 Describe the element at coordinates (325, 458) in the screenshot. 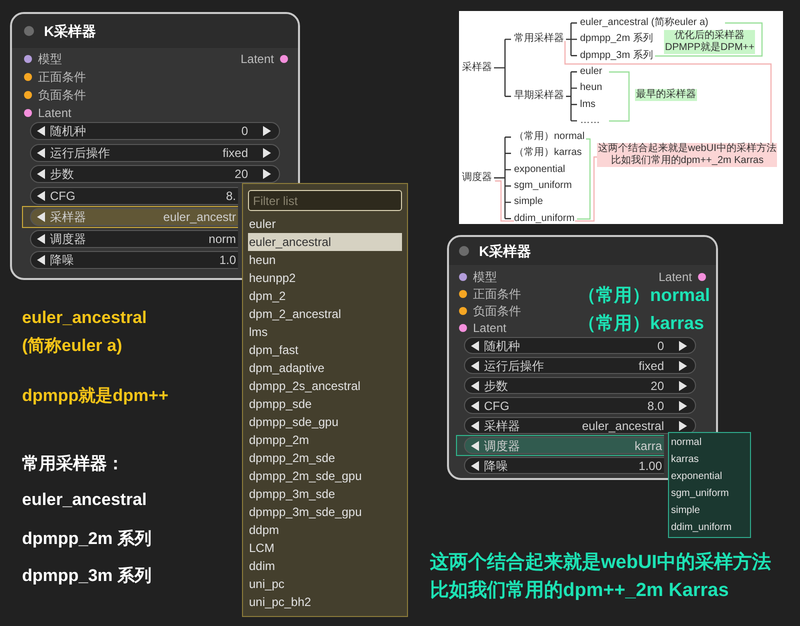

I see `menu-item: dpmpp_2m_sde` at that location.